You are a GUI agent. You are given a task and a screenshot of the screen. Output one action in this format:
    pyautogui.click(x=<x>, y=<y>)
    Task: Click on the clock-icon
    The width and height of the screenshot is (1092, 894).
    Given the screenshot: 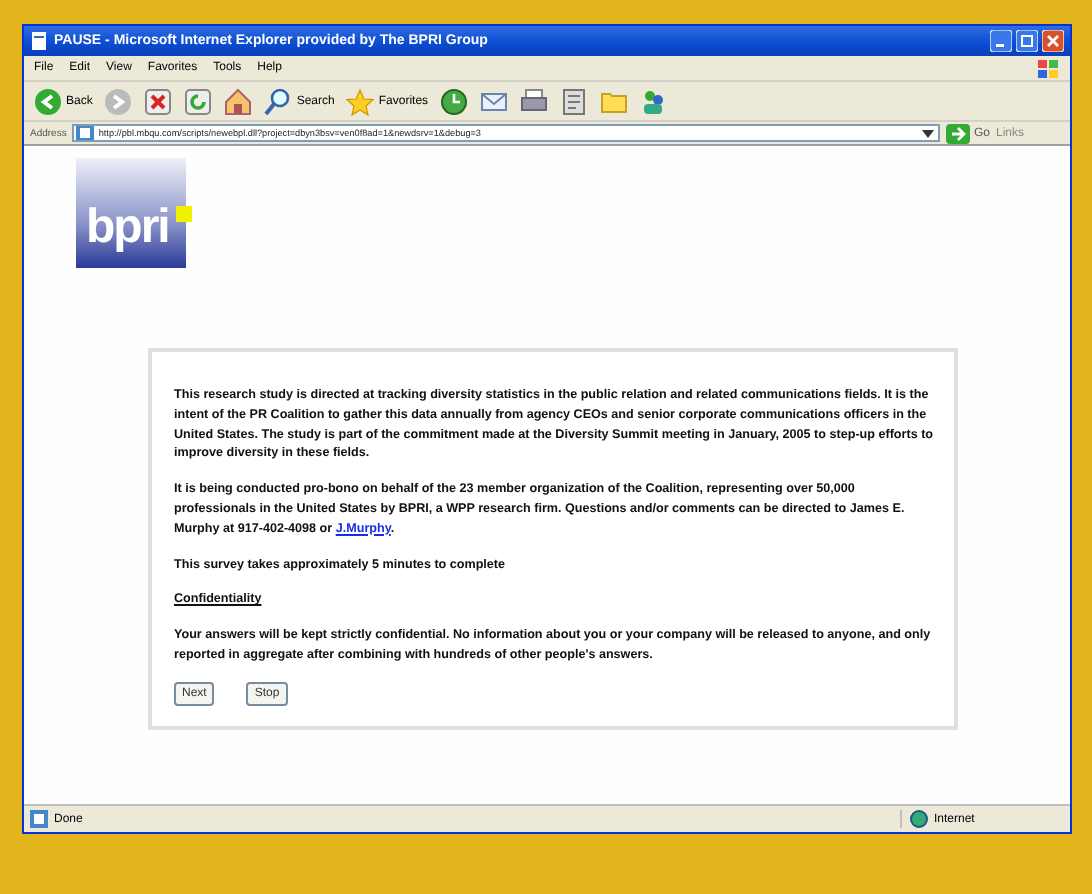 What is the action you would take?
    pyautogui.click(x=454, y=101)
    